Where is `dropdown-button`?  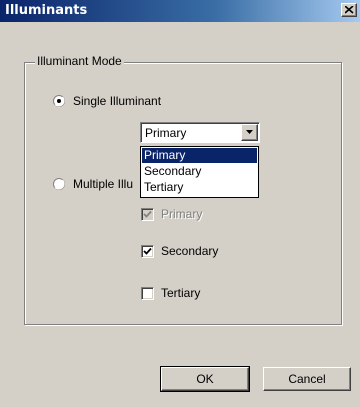
dropdown-button is located at coordinates (249, 132).